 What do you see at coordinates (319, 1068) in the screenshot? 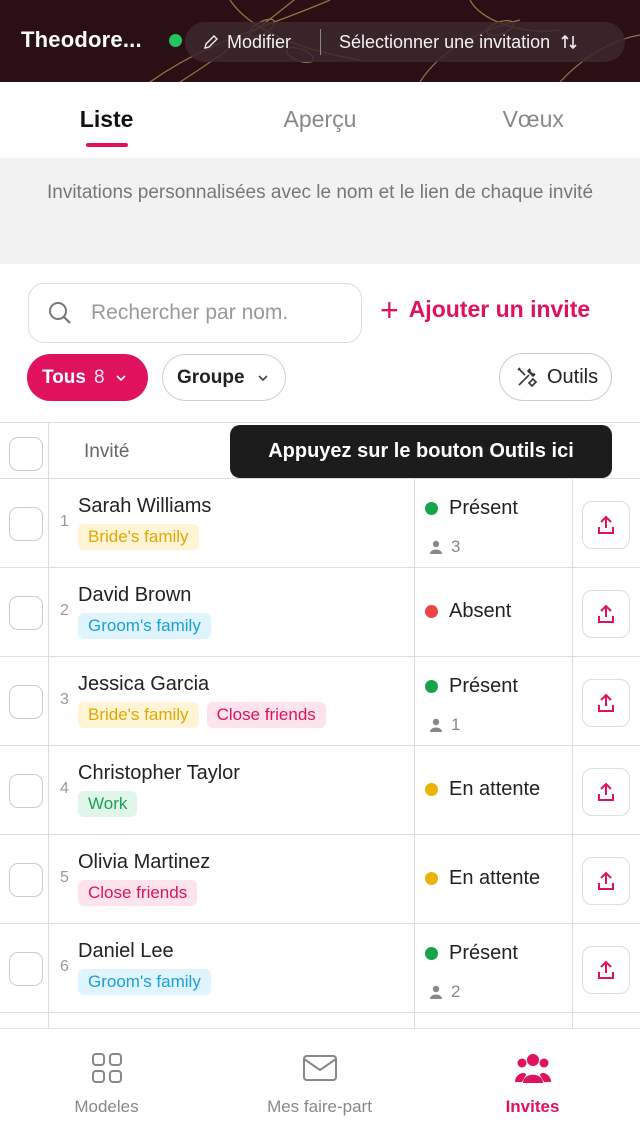
I see `envelope-icon` at bounding box center [319, 1068].